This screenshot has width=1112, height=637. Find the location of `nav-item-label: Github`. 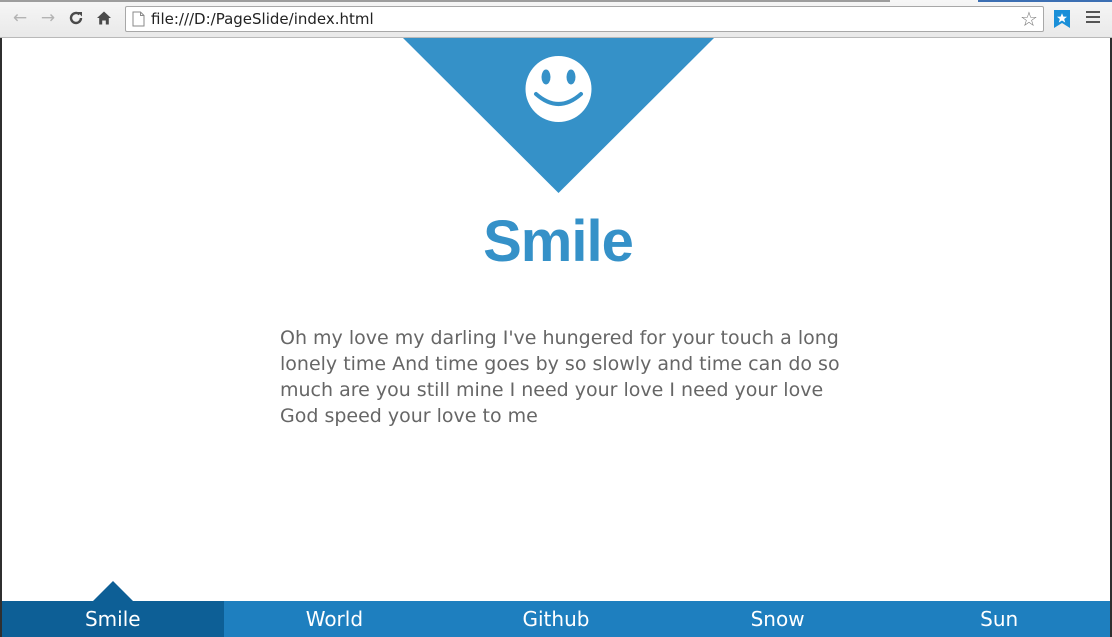

nav-item-label: Github is located at coordinates (556, 619).